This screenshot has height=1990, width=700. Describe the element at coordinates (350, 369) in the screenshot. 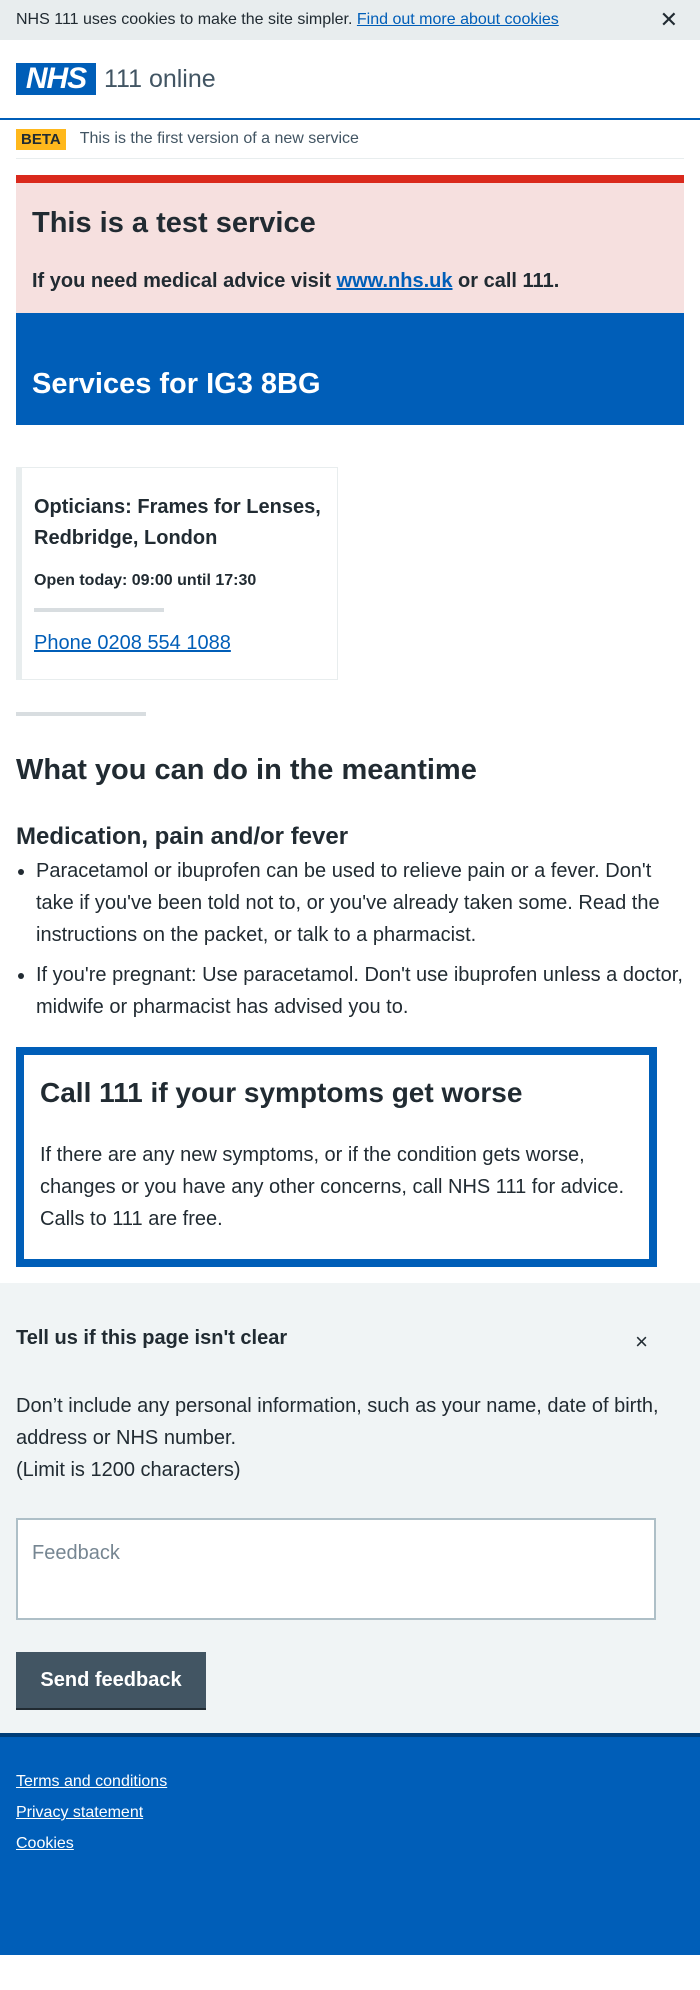

I see `services-banner: Services for IG3 8BG` at that location.